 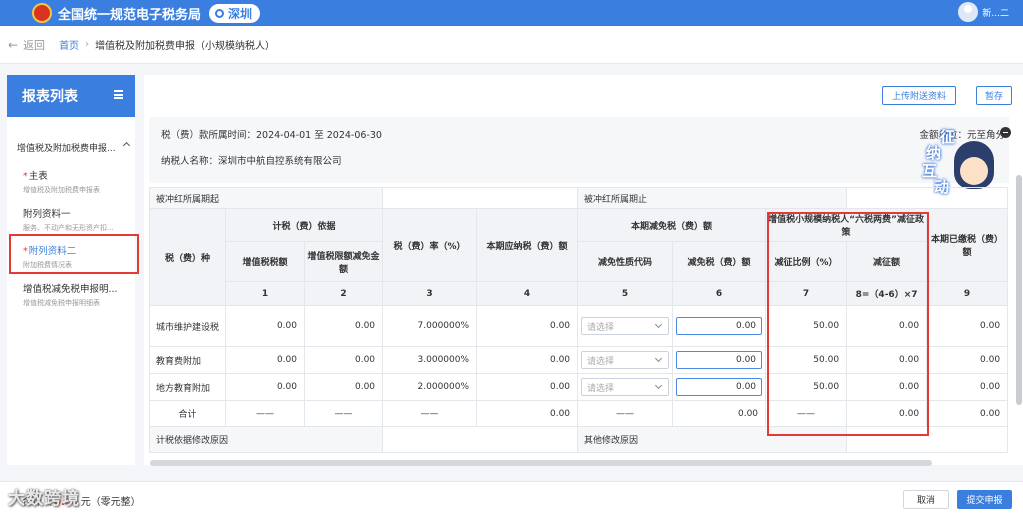 What do you see at coordinates (926, 499) in the screenshot?
I see `cancel-button: 取消` at bounding box center [926, 499].